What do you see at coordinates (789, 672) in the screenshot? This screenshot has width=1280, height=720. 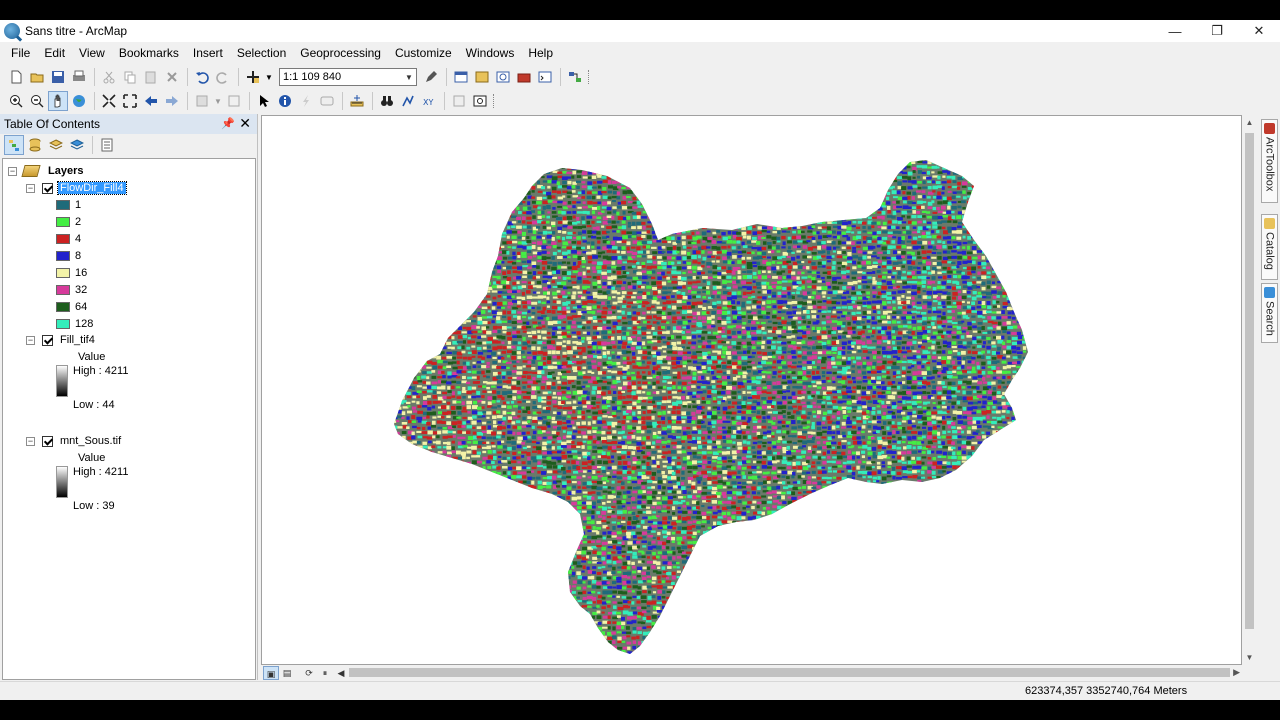 I see `horizontal-scroll-thumb` at bounding box center [789, 672].